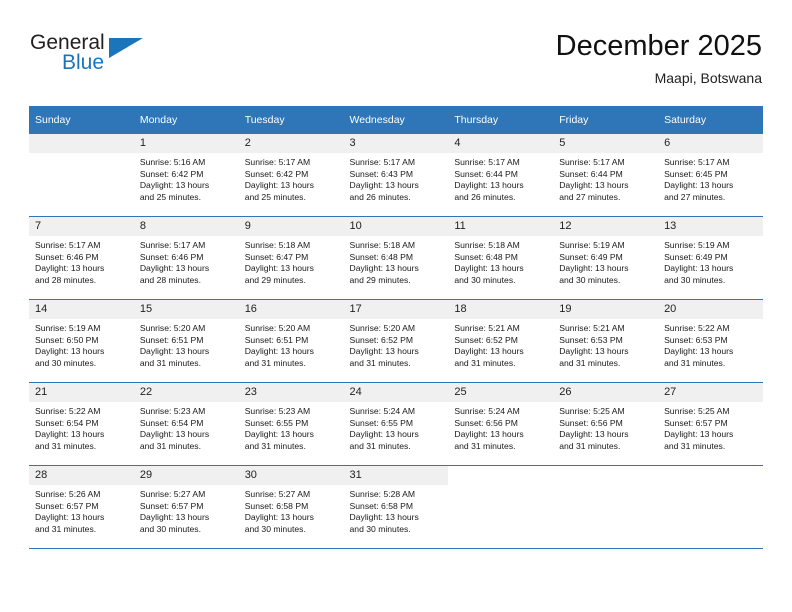 The width and height of the screenshot is (792, 612). What do you see at coordinates (291, 309) in the screenshot?
I see `day-number: 16` at bounding box center [291, 309].